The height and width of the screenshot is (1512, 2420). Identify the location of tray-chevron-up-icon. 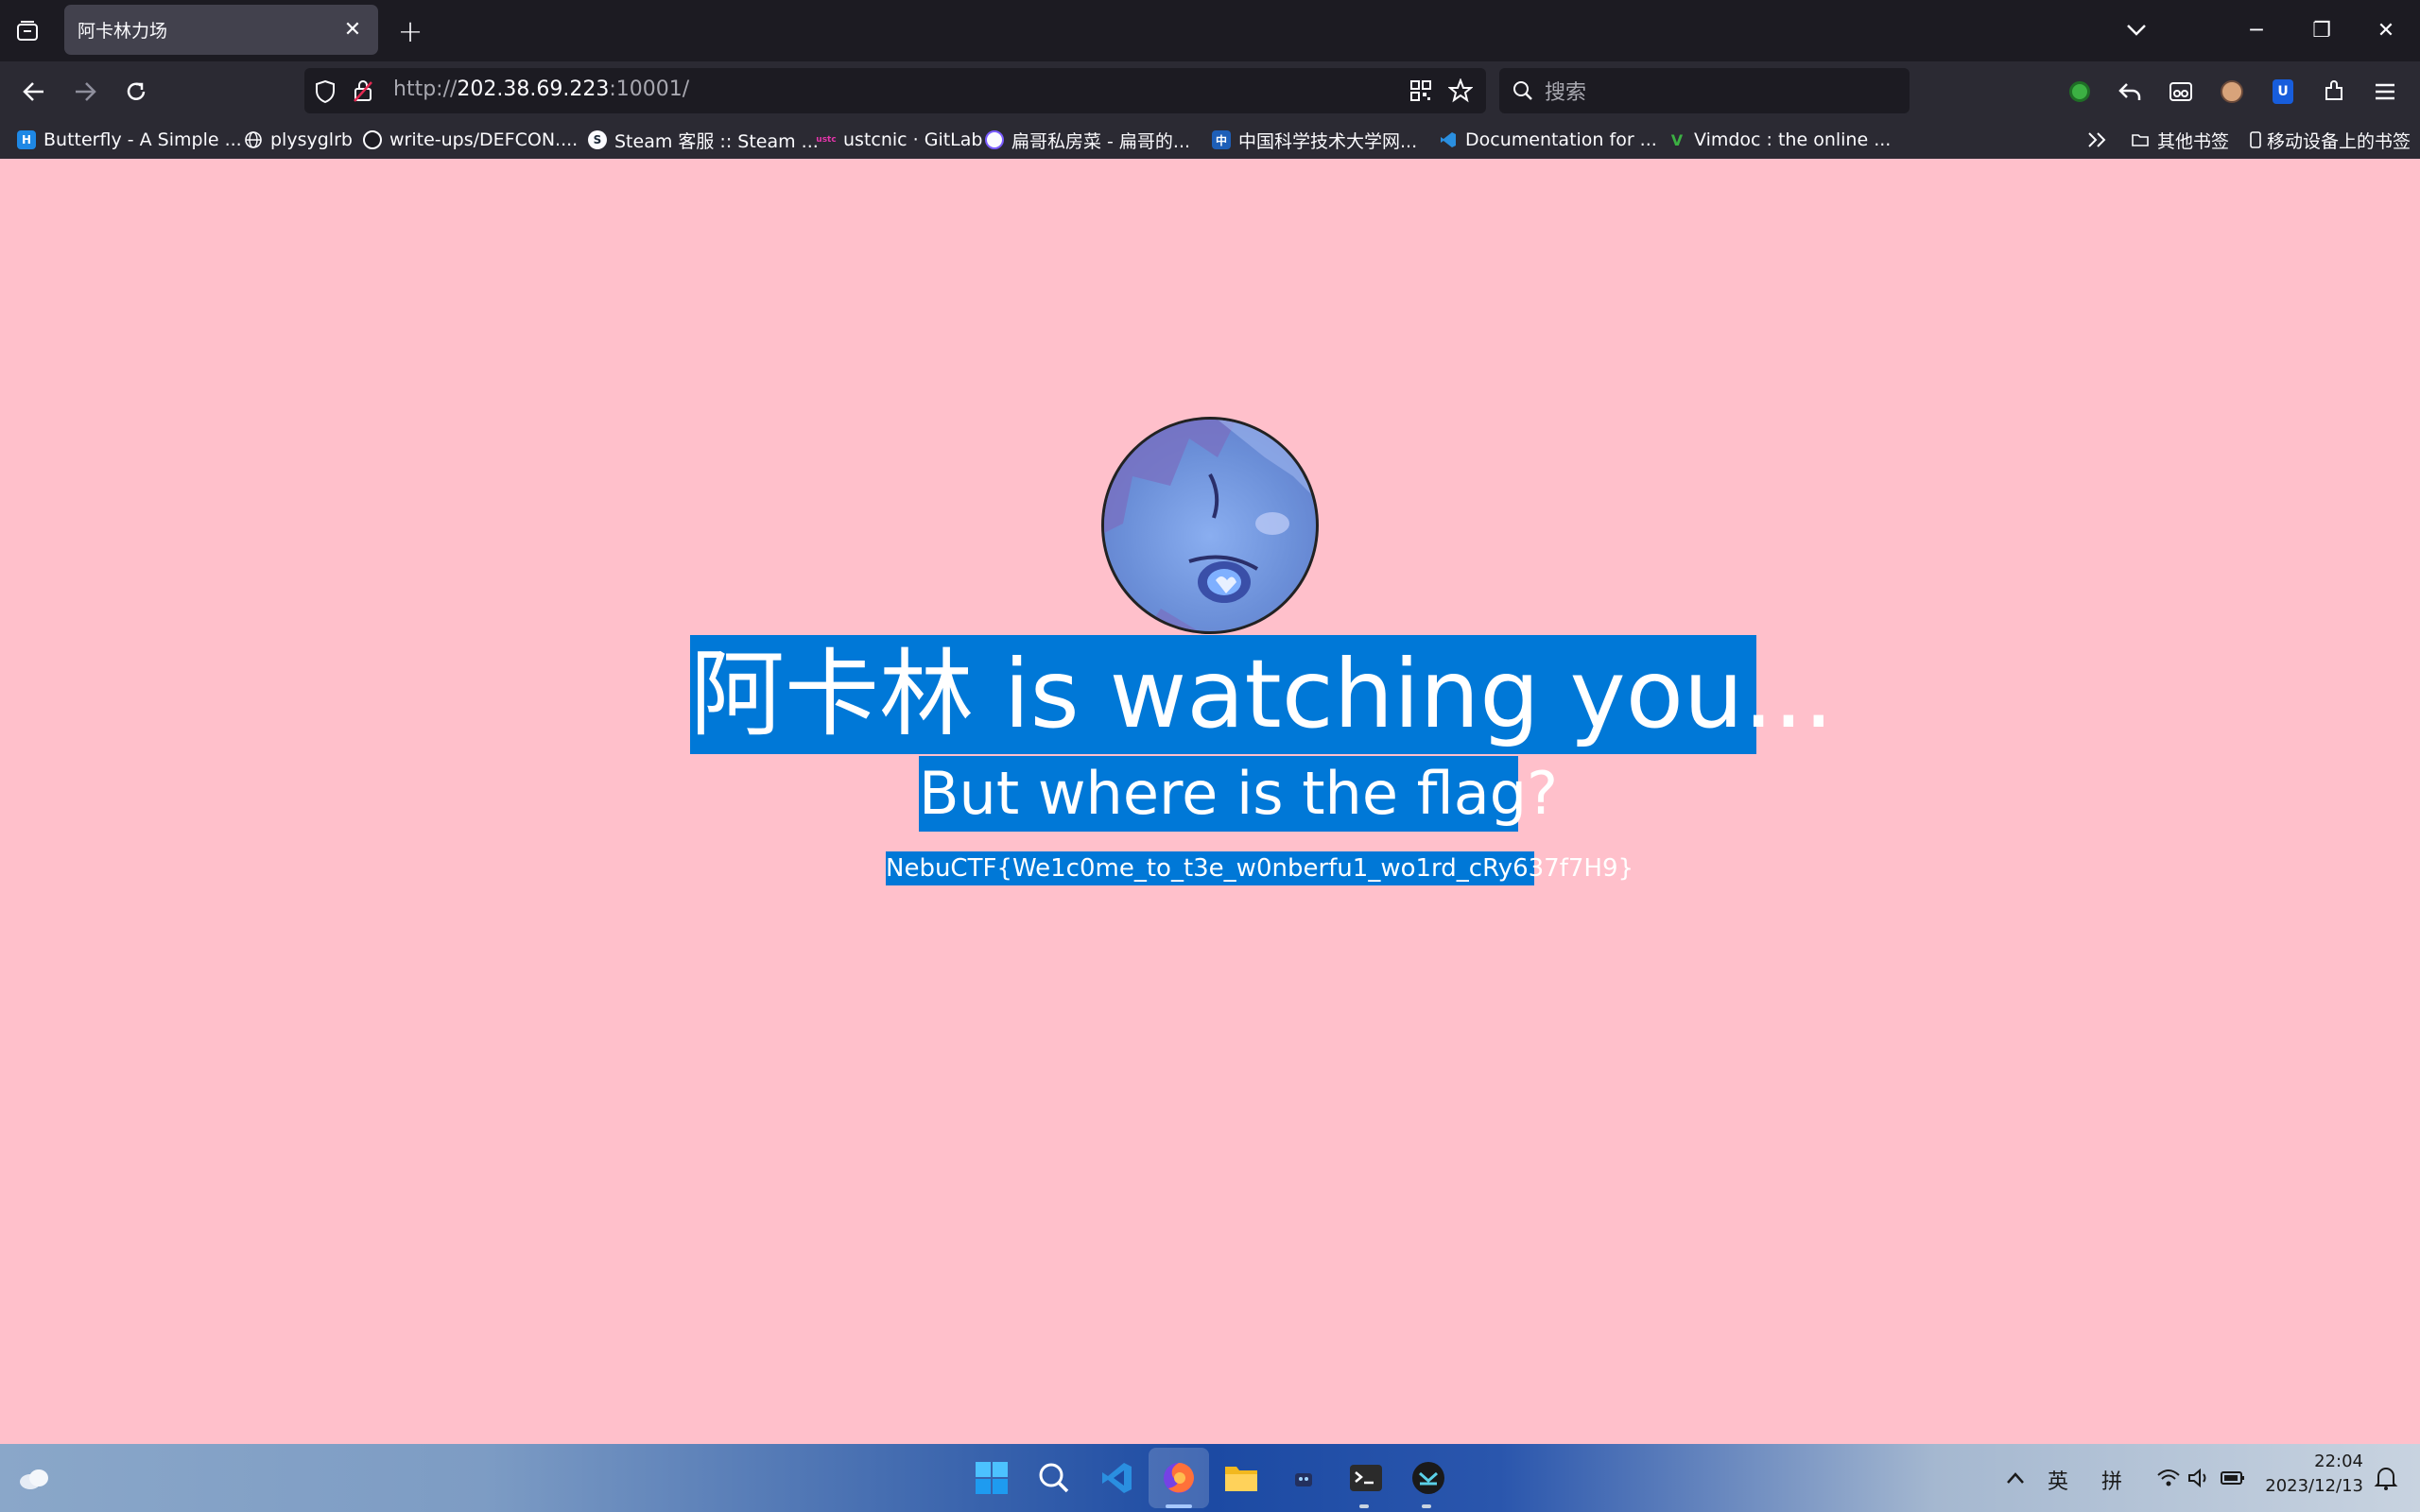
(2015, 1478).